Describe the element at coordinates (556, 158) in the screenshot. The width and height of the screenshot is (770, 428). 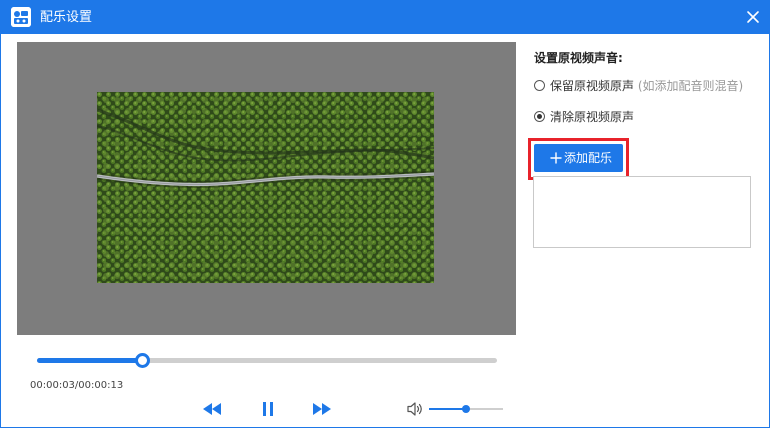
I see `plus-icon` at that location.